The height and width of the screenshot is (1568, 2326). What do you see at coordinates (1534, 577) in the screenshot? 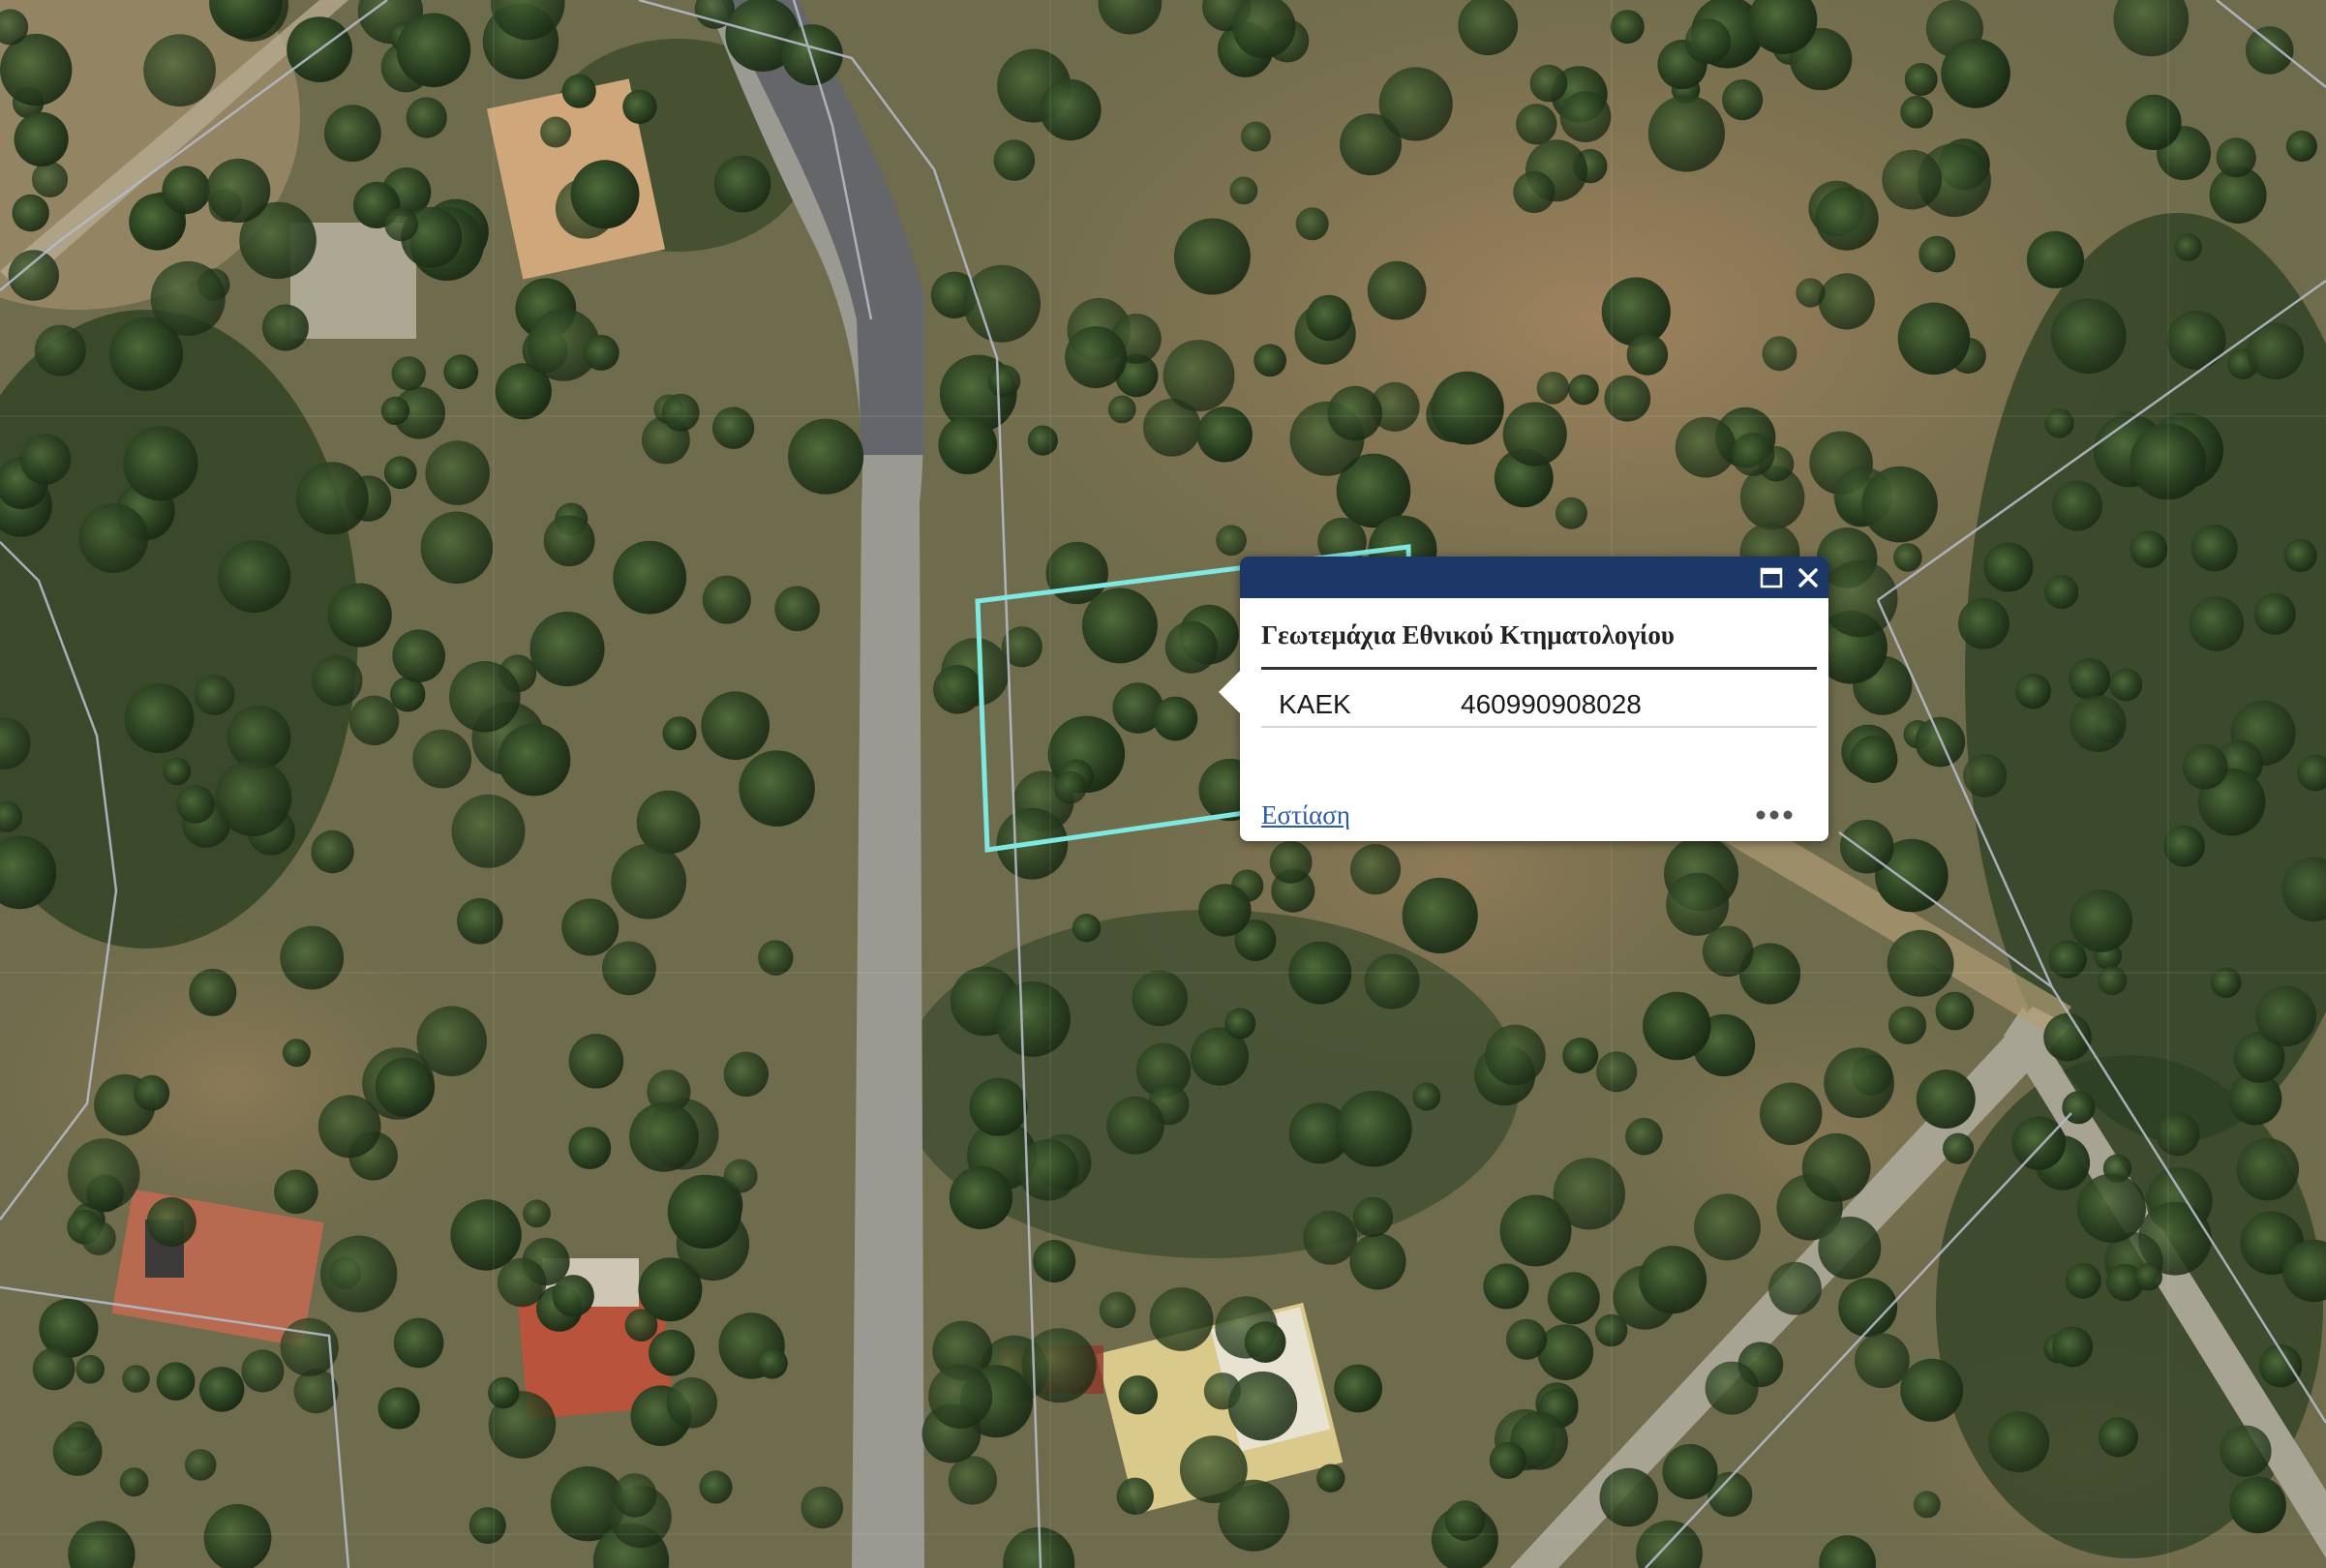
I see `popup-header` at bounding box center [1534, 577].